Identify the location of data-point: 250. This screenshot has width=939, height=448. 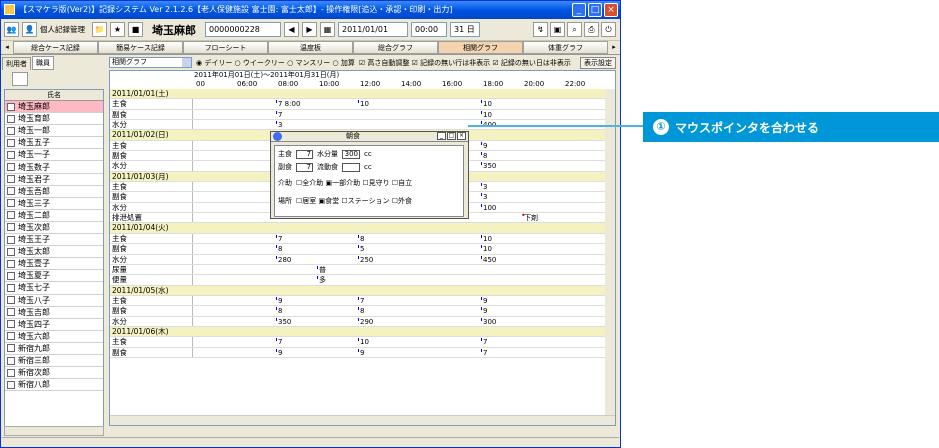
(365, 260).